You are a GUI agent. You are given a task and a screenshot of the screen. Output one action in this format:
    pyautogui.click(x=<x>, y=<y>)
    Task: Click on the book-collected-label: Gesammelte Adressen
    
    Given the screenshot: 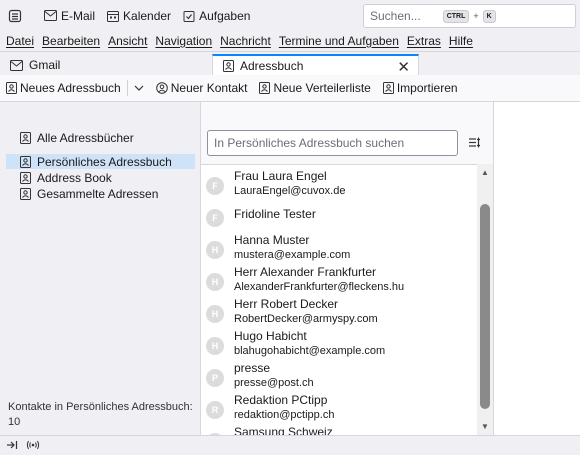 What is the action you would take?
    pyautogui.click(x=98, y=193)
    